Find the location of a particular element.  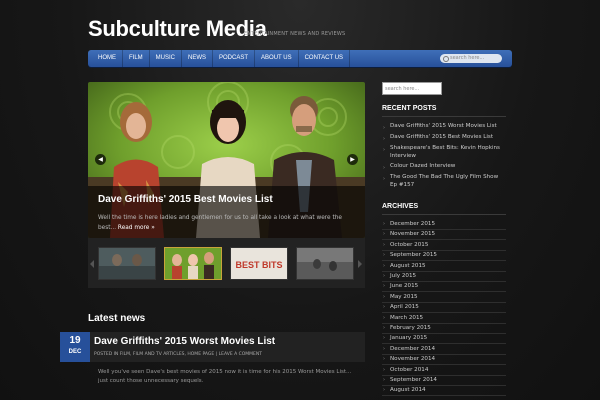

archive-label: October 2014 is located at coordinates (409, 369).